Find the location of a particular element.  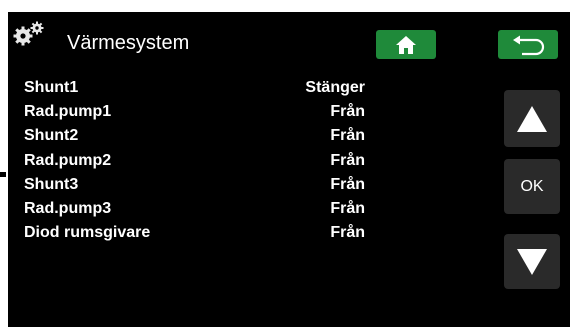

scroll-up-button is located at coordinates (532, 118).